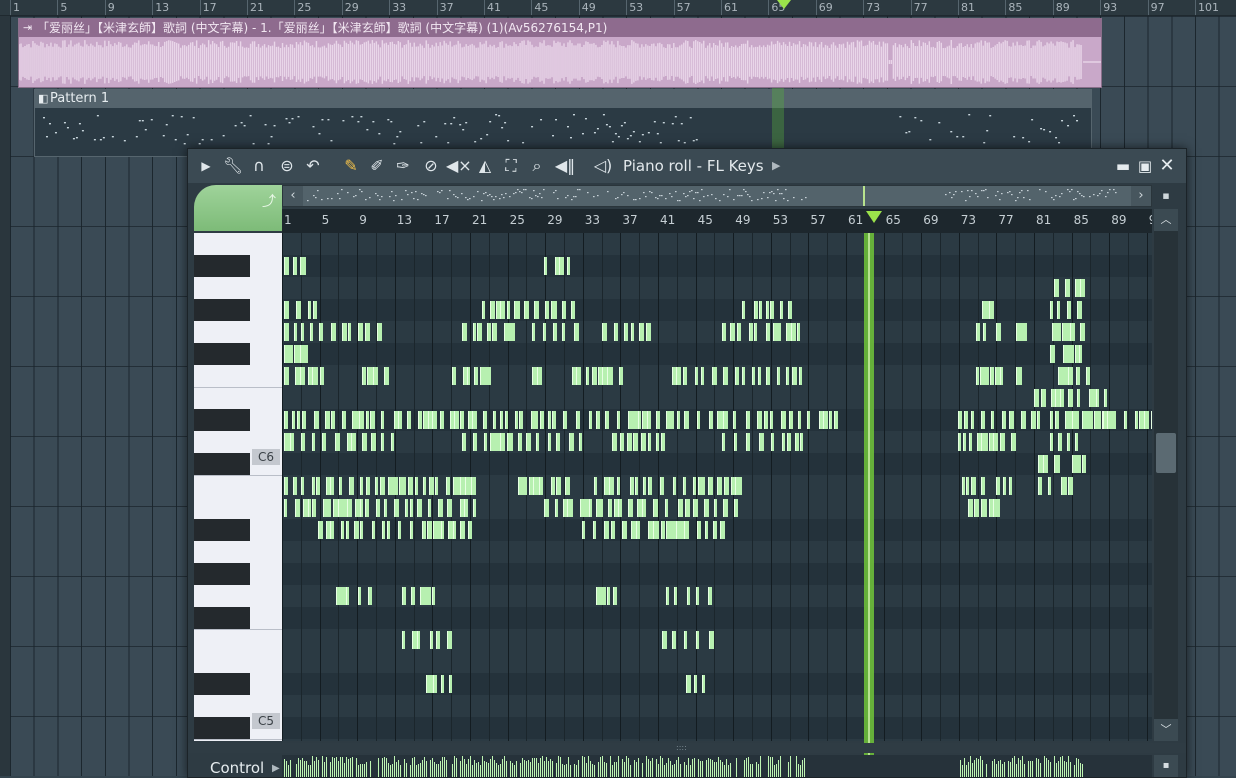 Image resolution: width=1236 pixels, height=778 pixels. Describe the element at coordinates (287, 166) in the screenshot. I see `menu-circle-icon: ⊜` at that location.